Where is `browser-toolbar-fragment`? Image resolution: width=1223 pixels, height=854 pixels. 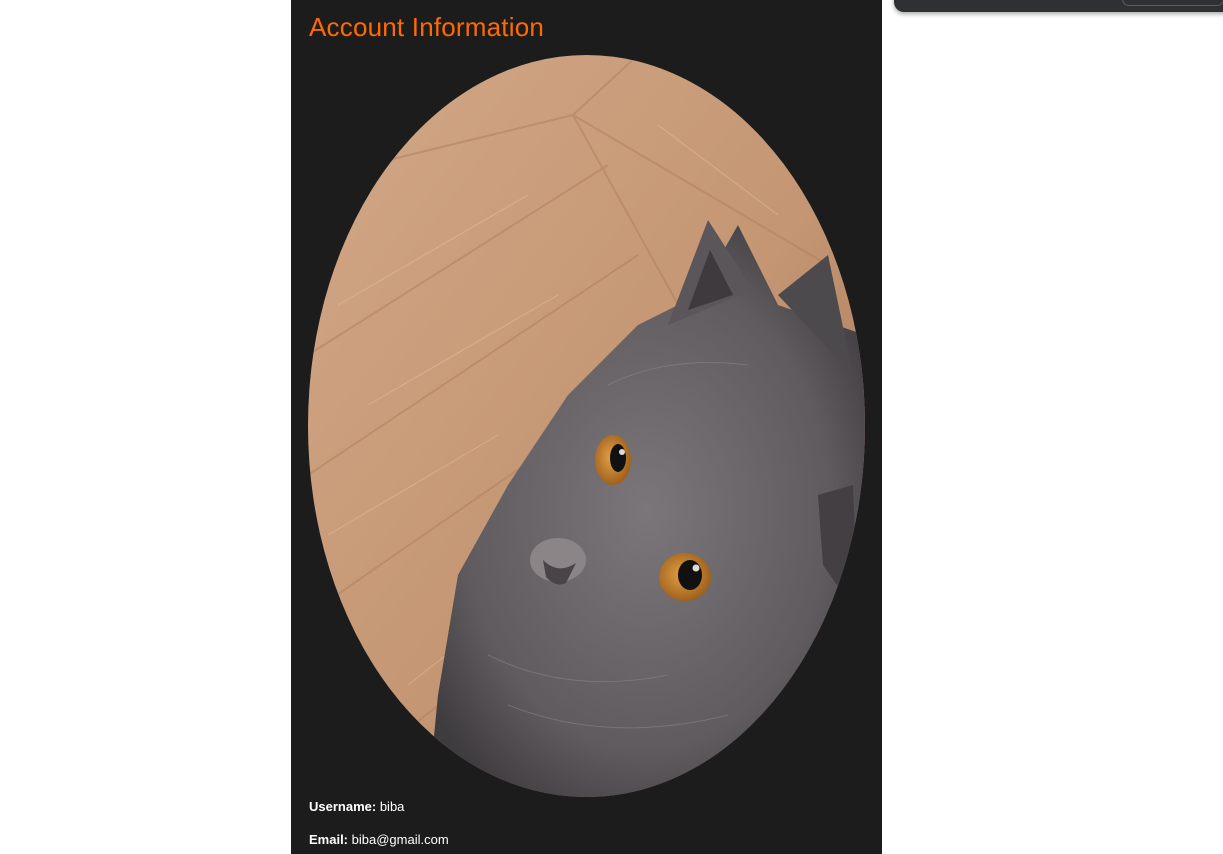
browser-toolbar-fragment is located at coordinates (1058, 6).